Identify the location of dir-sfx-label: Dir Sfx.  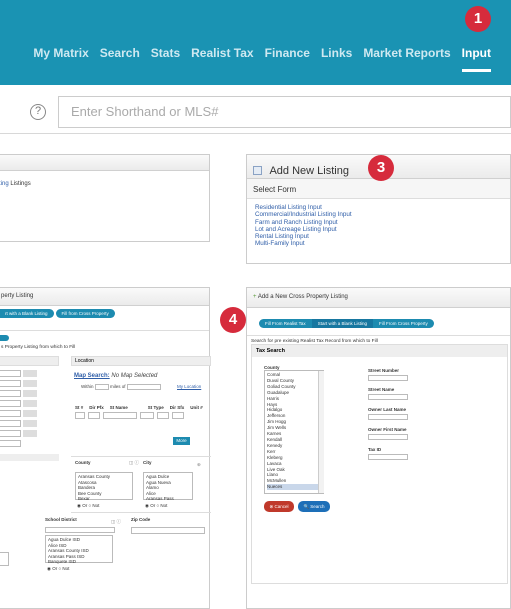
(177, 407).